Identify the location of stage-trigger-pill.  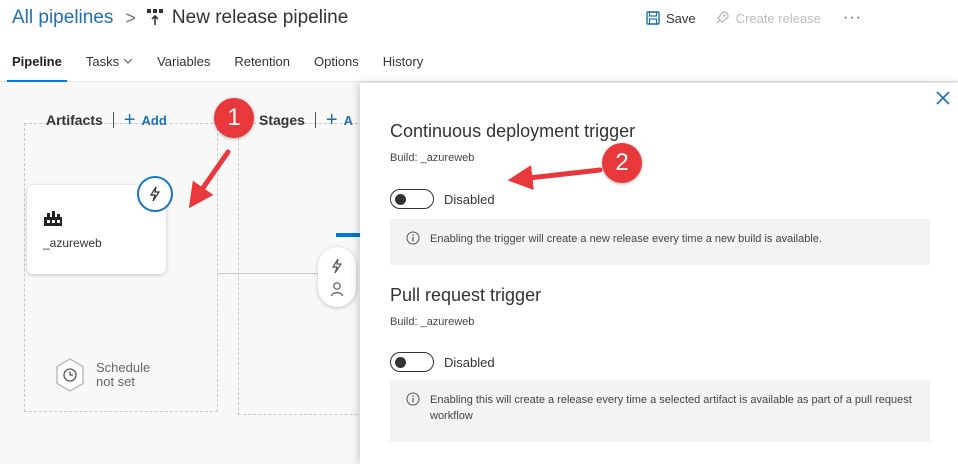
(337, 277).